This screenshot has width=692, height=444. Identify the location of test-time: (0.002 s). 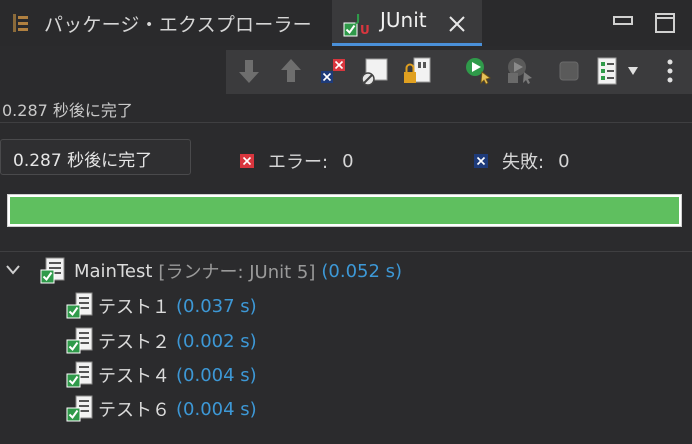
(216, 341).